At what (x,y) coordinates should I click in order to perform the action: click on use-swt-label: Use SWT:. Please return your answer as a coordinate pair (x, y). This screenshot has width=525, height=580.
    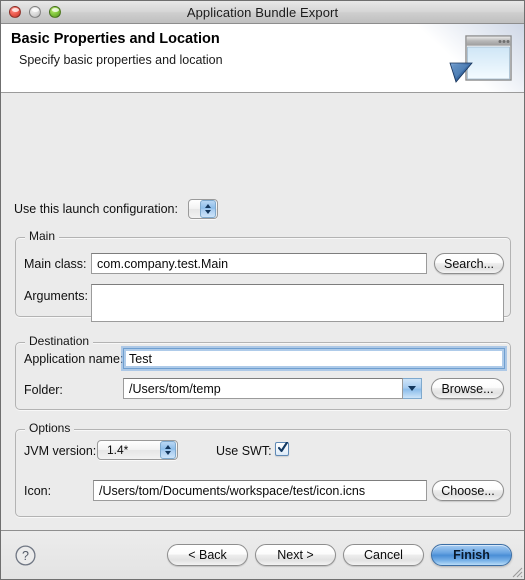
    Looking at the image, I should click on (244, 451).